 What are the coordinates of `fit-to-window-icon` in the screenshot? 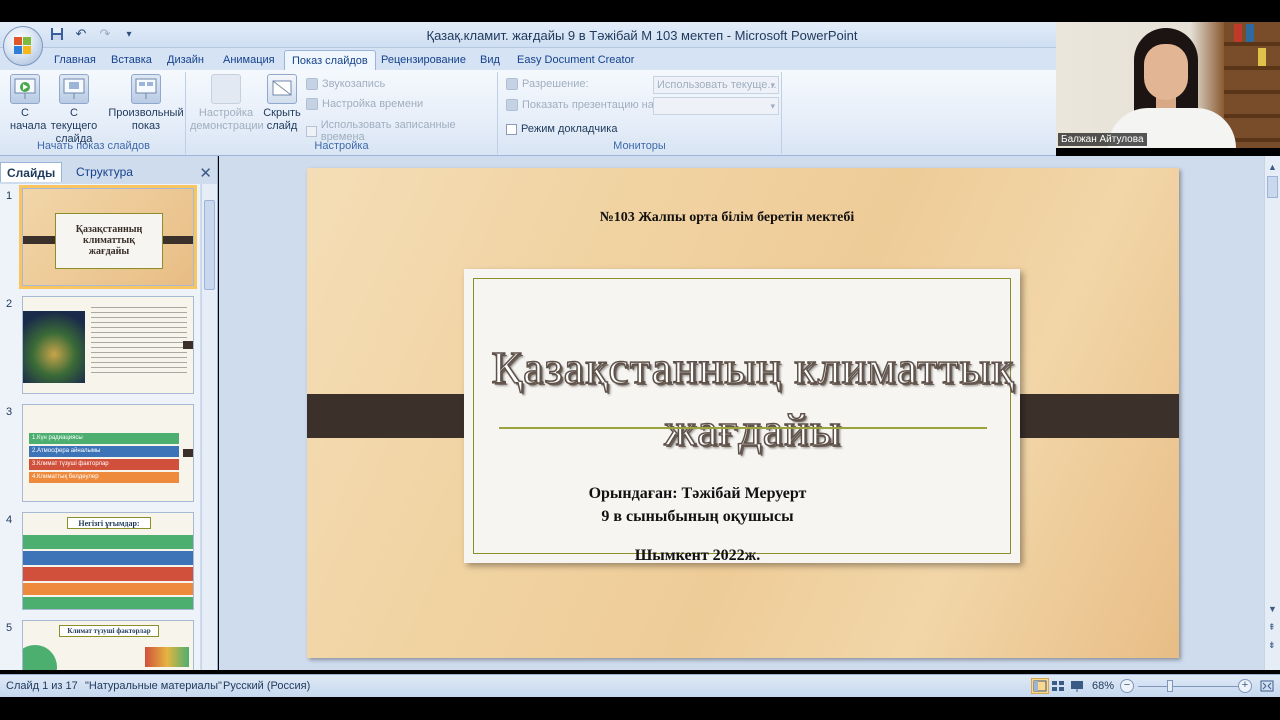 It's located at (1267, 686).